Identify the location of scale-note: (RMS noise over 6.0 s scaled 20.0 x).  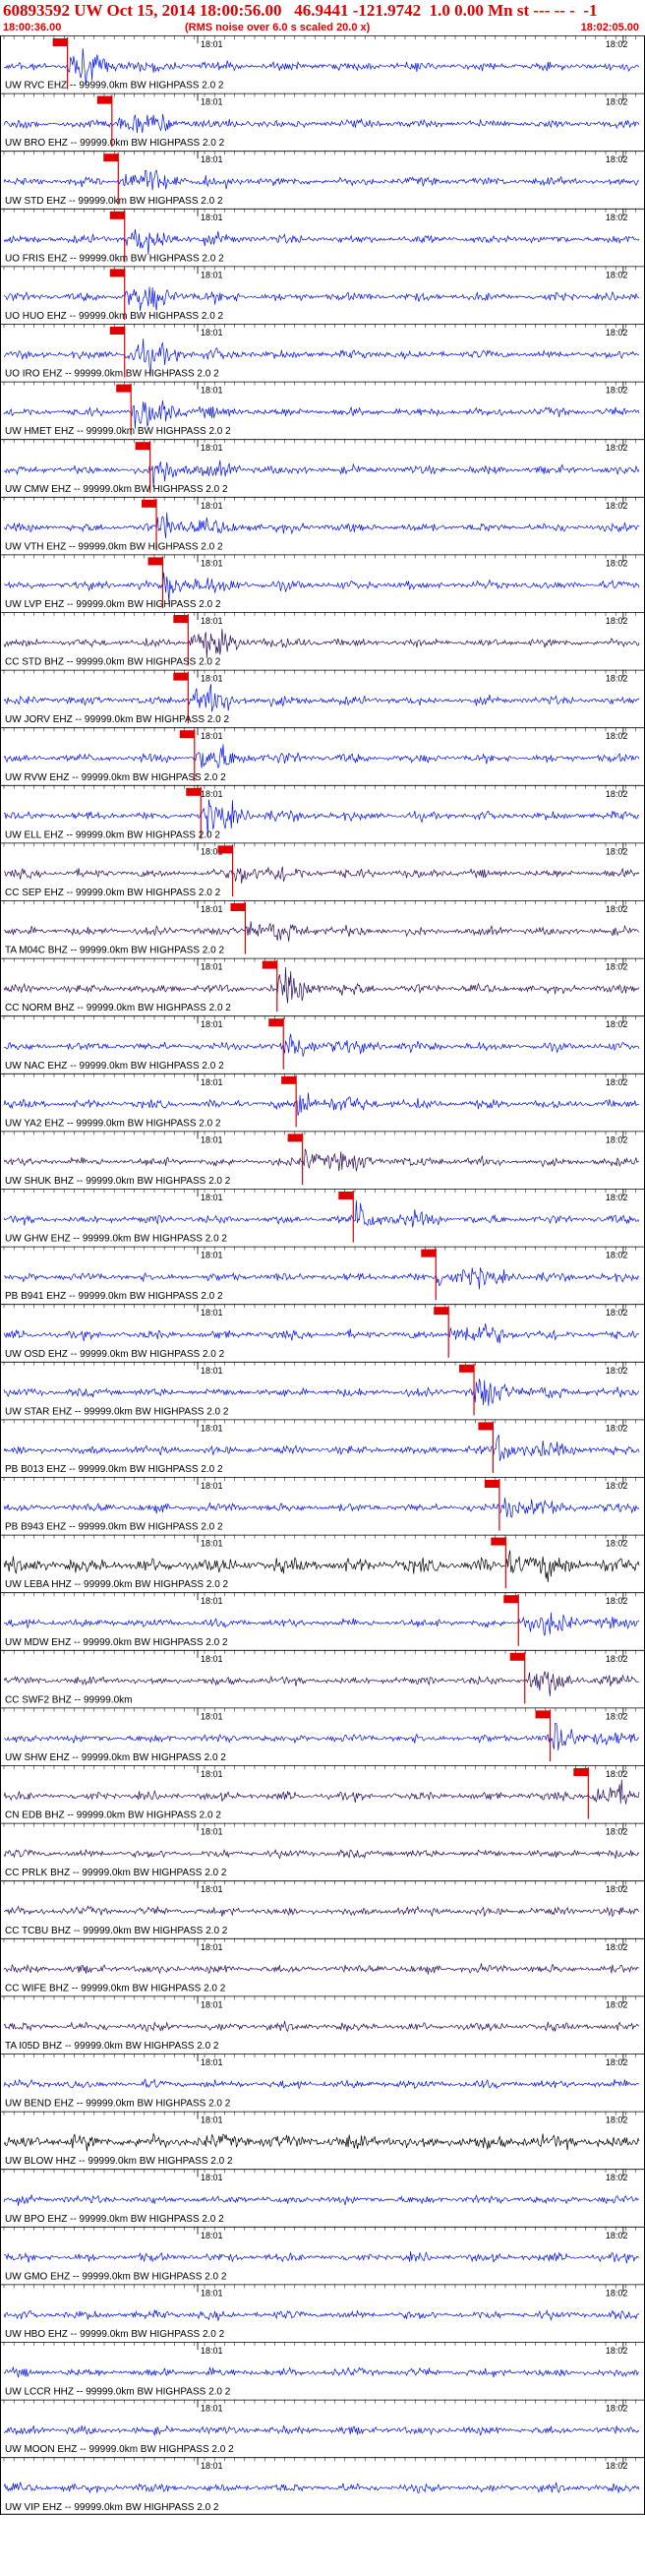
(278, 27).